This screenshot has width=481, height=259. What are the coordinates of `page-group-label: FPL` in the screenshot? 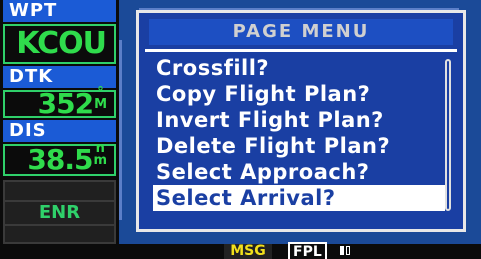 It's located at (307, 250).